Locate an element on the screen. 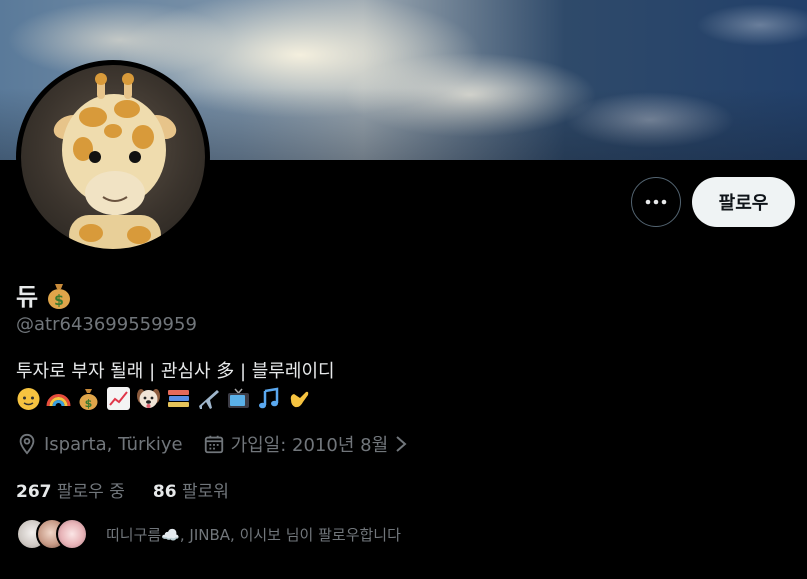 This screenshot has height=579, width=807. more-options-button is located at coordinates (656, 202).